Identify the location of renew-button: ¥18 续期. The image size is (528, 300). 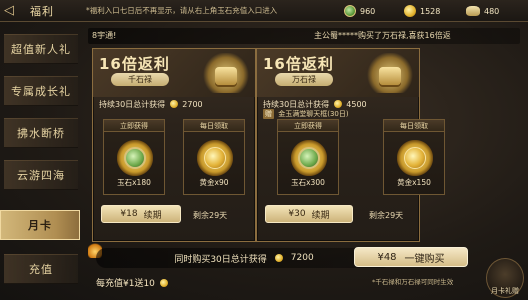
(141, 214).